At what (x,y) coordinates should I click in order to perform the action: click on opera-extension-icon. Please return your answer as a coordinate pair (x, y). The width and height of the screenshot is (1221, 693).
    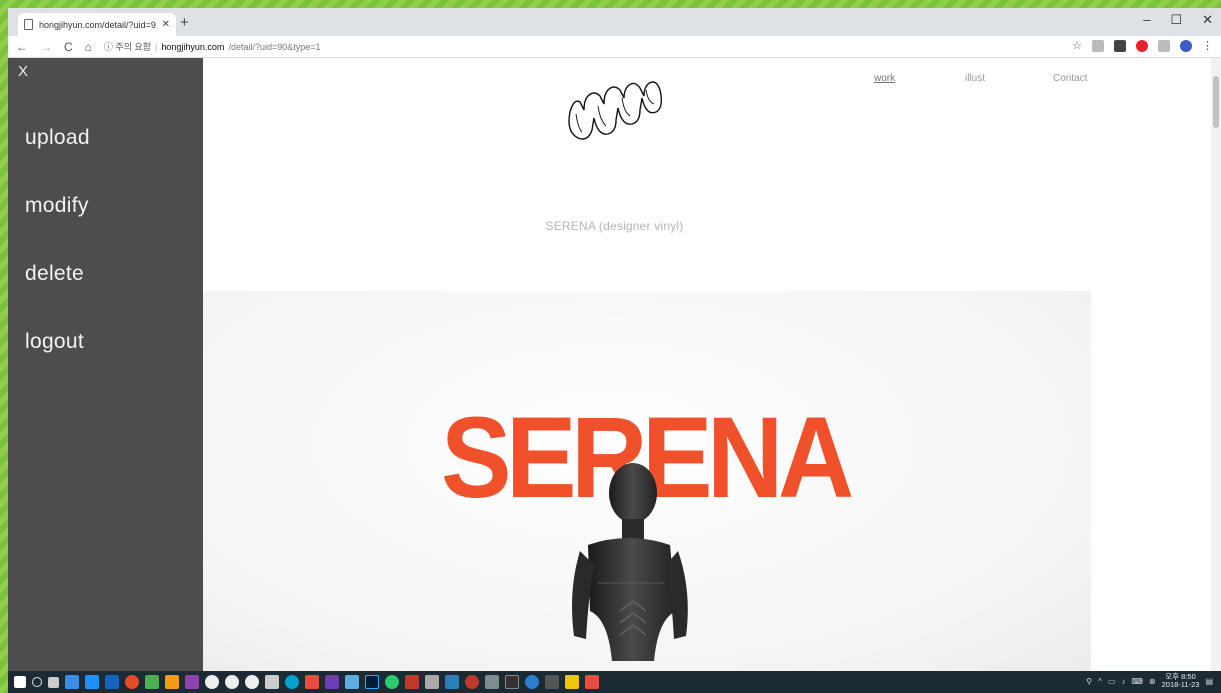
    Looking at the image, I should click on (1142, 45).